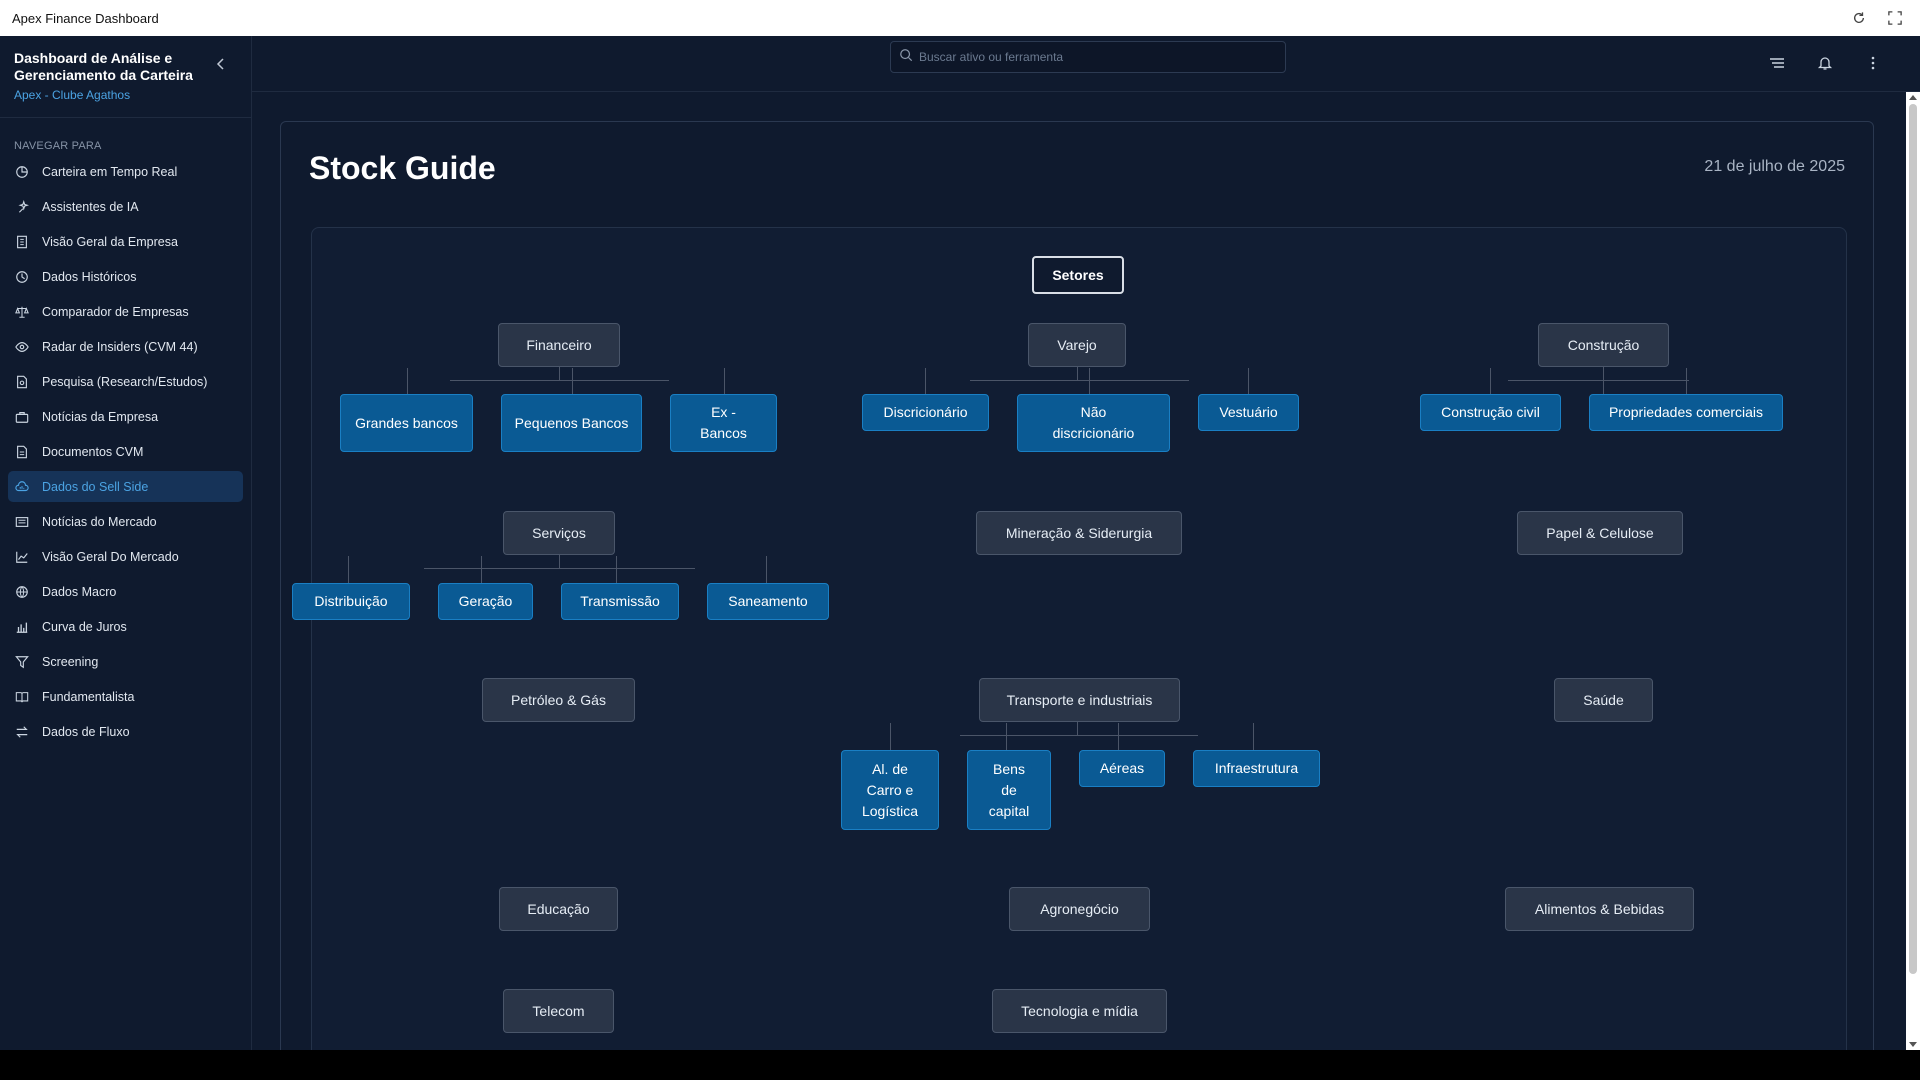  I want to click on document-search-icon, so click(22, 382).